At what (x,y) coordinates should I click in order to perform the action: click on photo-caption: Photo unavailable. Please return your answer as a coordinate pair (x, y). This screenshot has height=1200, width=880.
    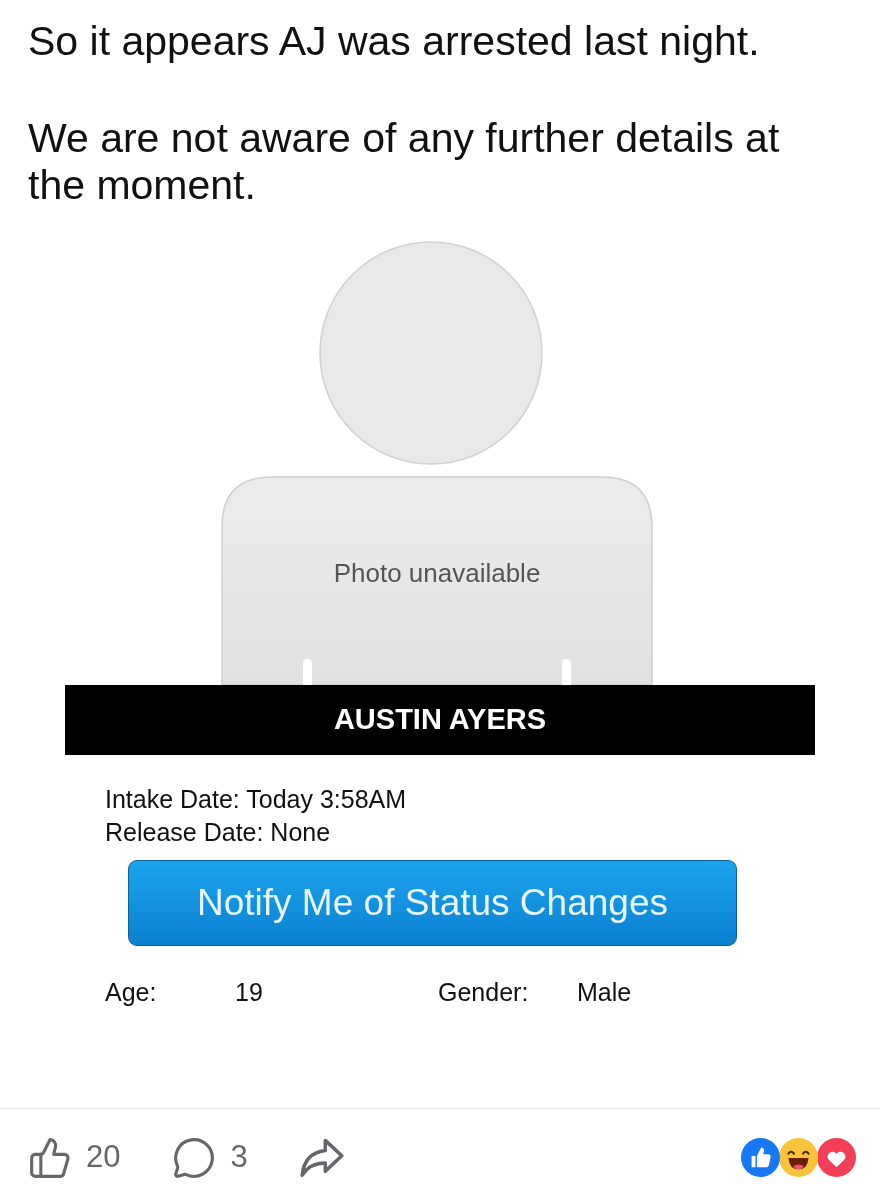
    Looking at the image, I should click on (437, 573).